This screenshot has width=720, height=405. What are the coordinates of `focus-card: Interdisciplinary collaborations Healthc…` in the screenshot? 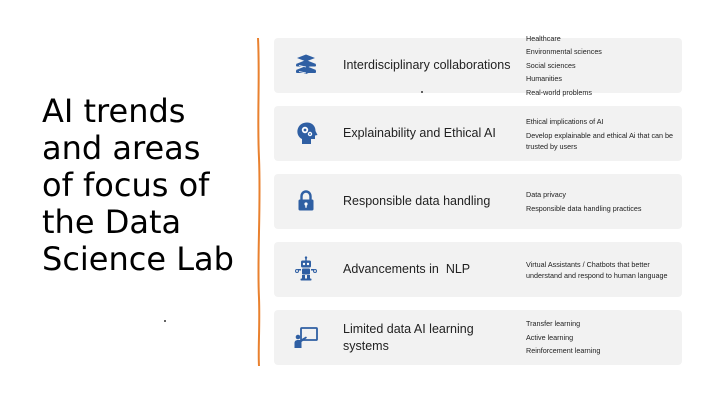 It's located at (478, 65).